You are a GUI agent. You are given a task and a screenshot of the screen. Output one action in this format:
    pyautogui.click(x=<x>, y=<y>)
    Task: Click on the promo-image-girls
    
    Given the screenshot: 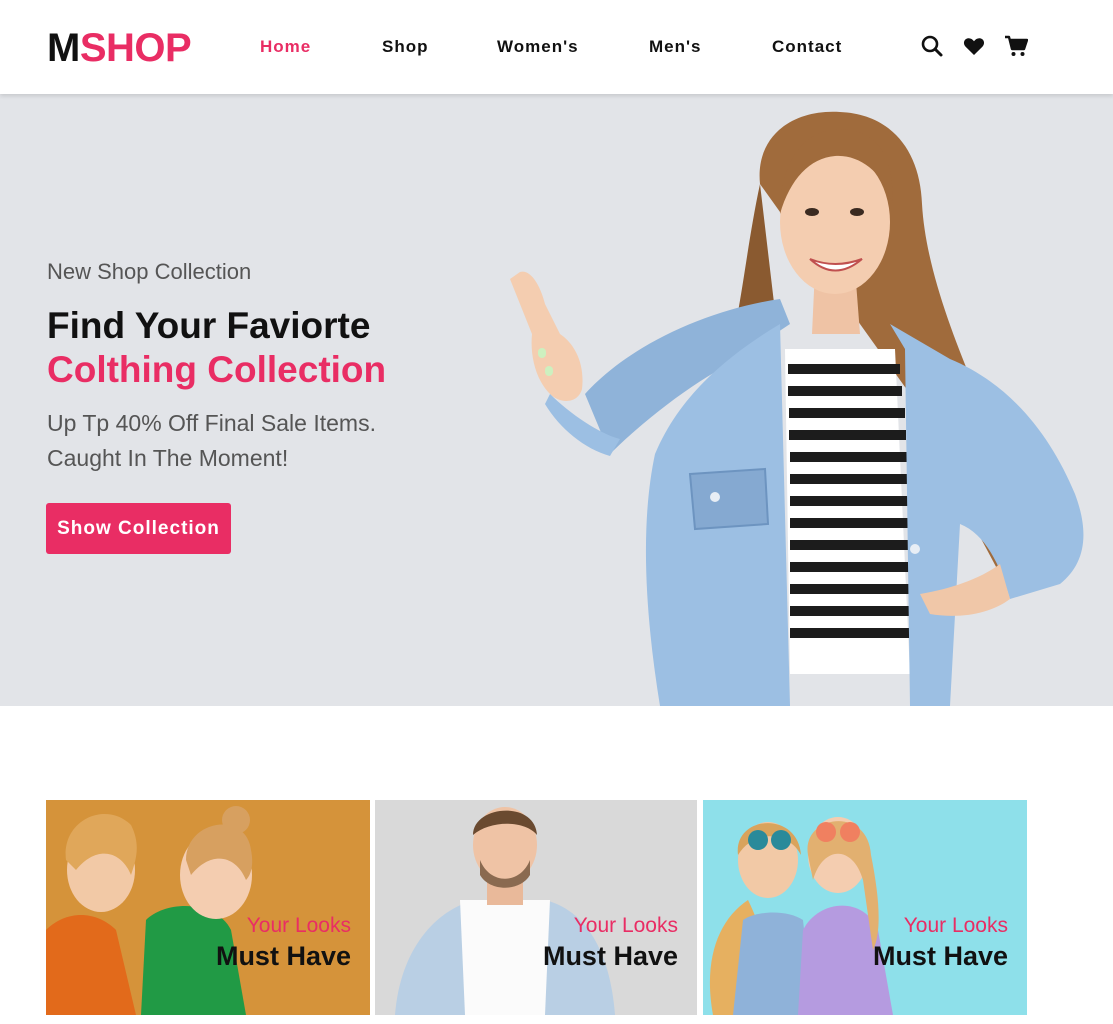 What is the action you would take?
    pyautogui.click(x=865, y=907)
    